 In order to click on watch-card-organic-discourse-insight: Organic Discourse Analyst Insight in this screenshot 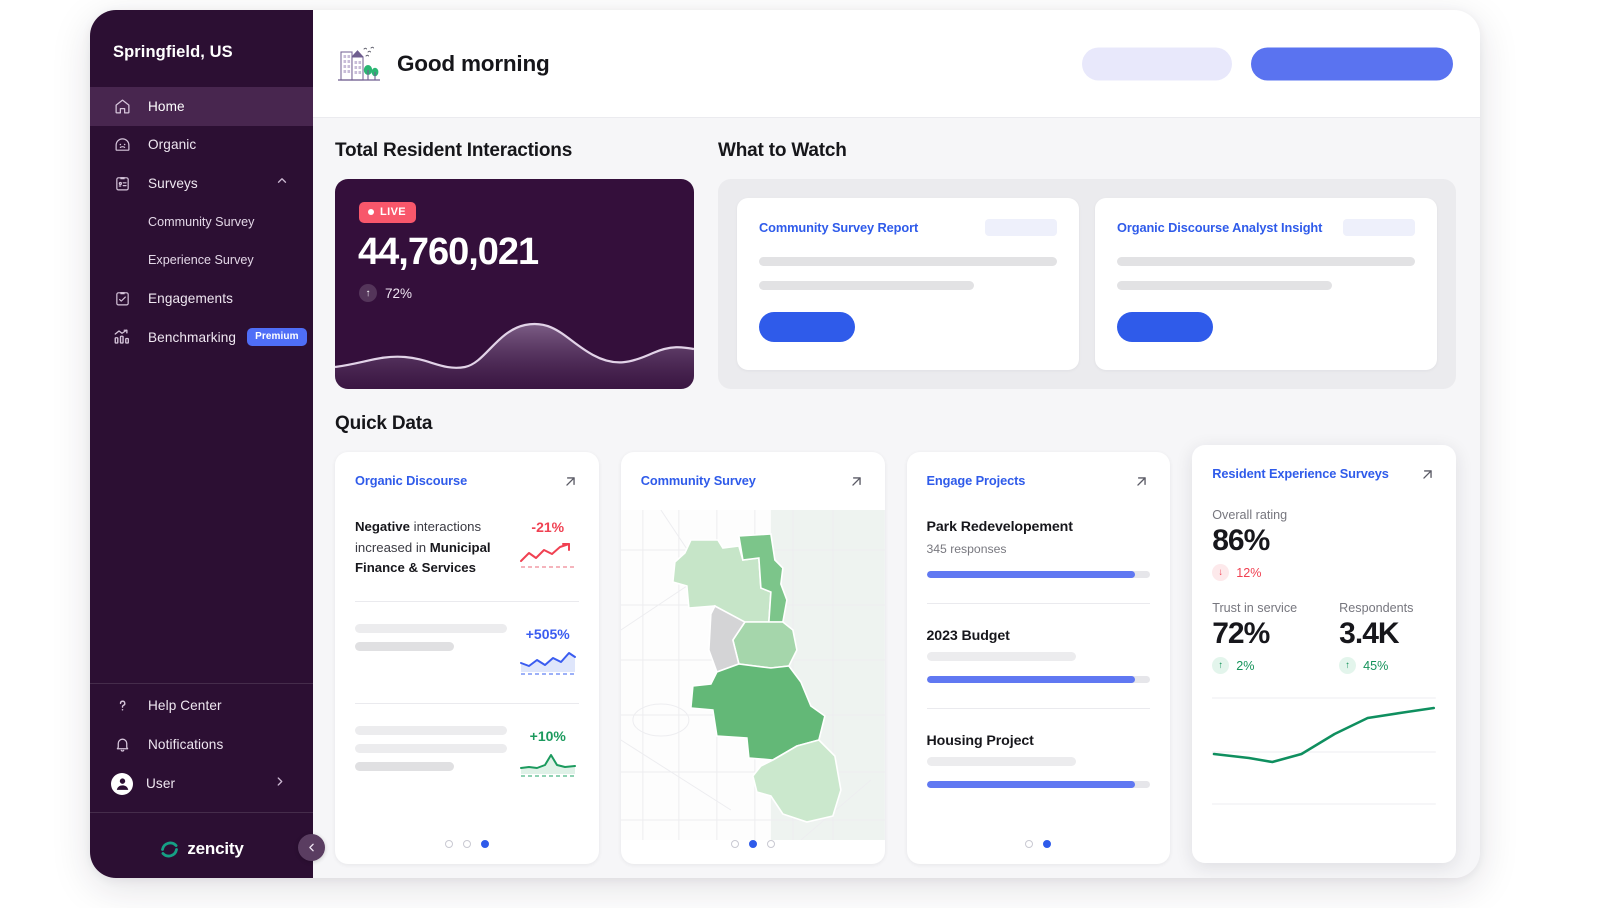, I will do `click(1266, 284)`.